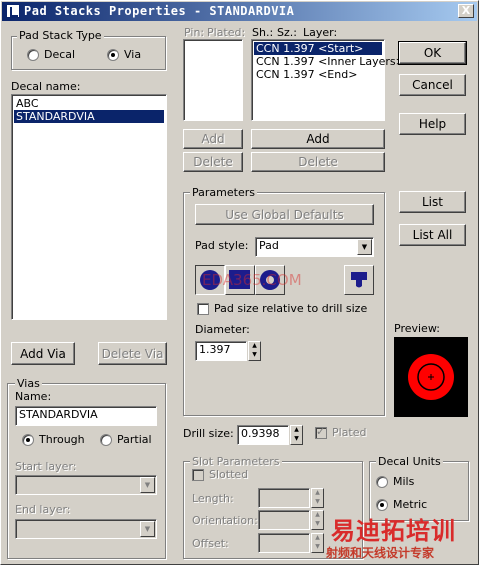 Image resolution: width=479 pixels, height=565 pixels. Describe the element at coordinates (263, 32) in the screenshot. I see `shape-header: Sh.:` at that location.